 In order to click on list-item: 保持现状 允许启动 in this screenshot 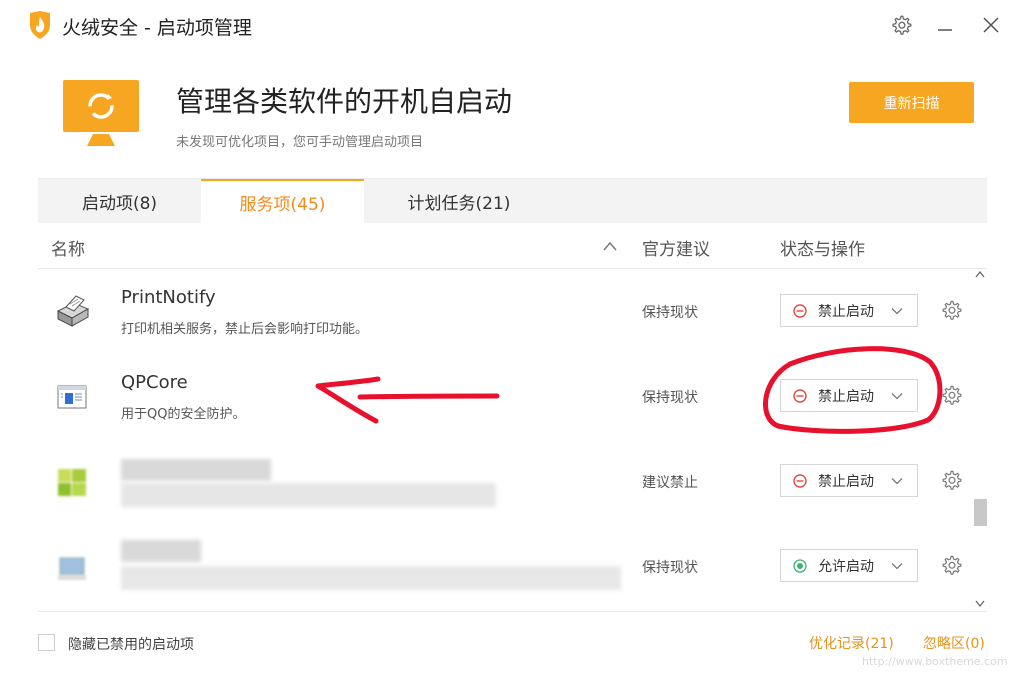, I will do `click(504, 566)`.